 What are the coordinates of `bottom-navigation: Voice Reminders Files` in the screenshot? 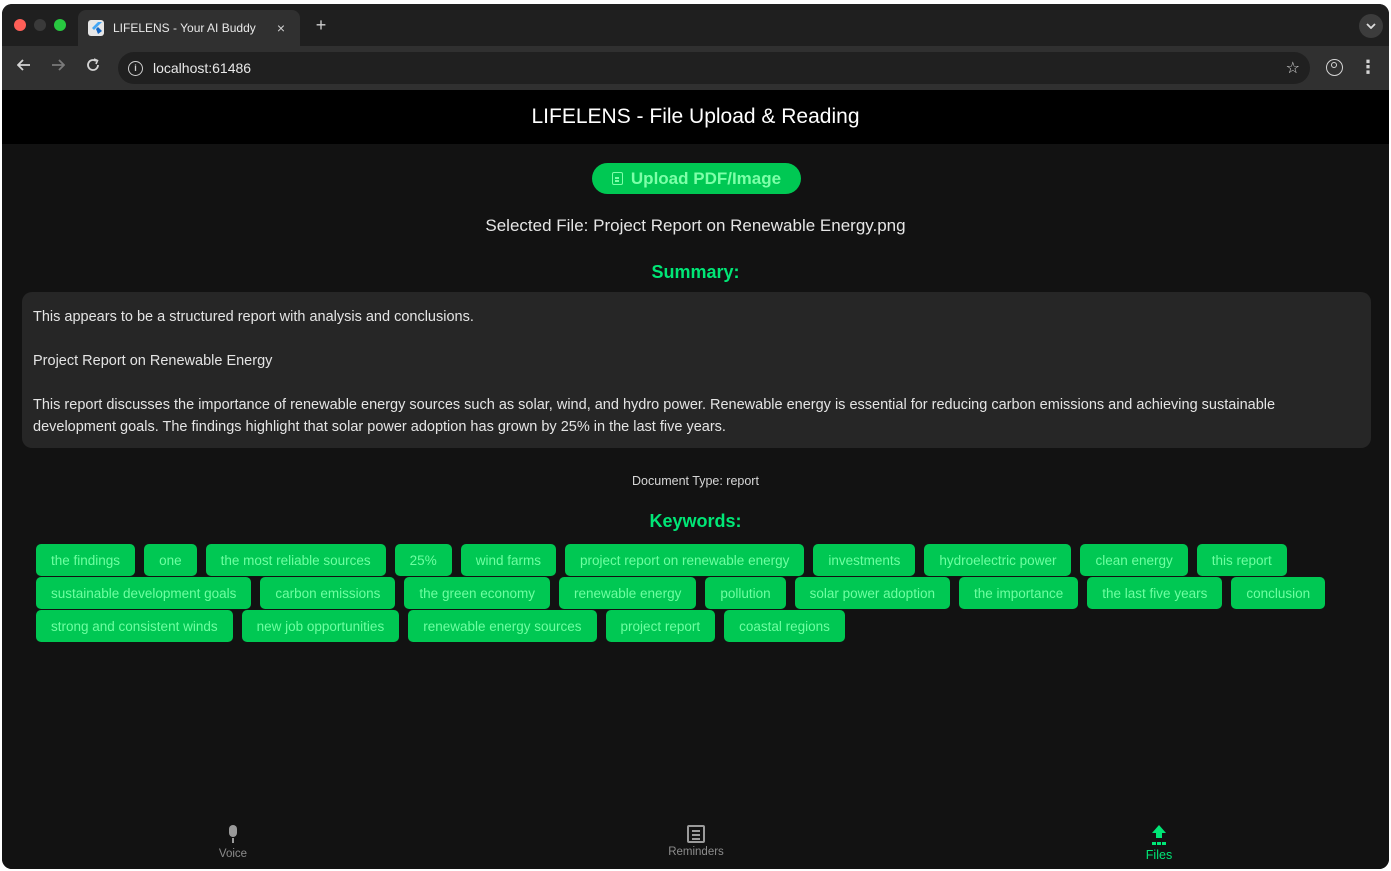 It's located at (695, 839).